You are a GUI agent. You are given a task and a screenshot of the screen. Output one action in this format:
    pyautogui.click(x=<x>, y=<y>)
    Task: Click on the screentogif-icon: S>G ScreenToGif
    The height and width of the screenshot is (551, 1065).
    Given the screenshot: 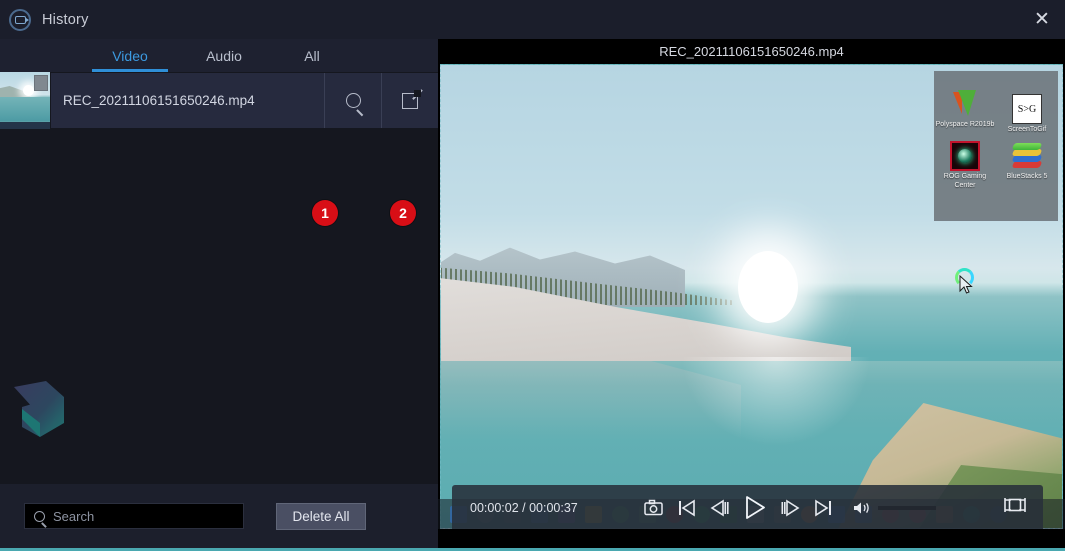 What is the action you would take?
    pyautogui.click(x=1027, y=112)
    